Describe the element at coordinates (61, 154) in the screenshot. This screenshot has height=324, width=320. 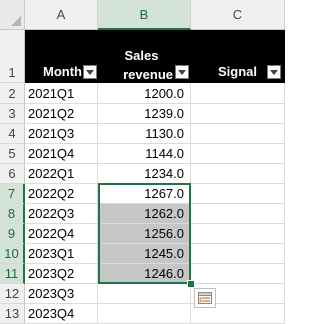
I see `cell-a5: 2021Q4` at that location.